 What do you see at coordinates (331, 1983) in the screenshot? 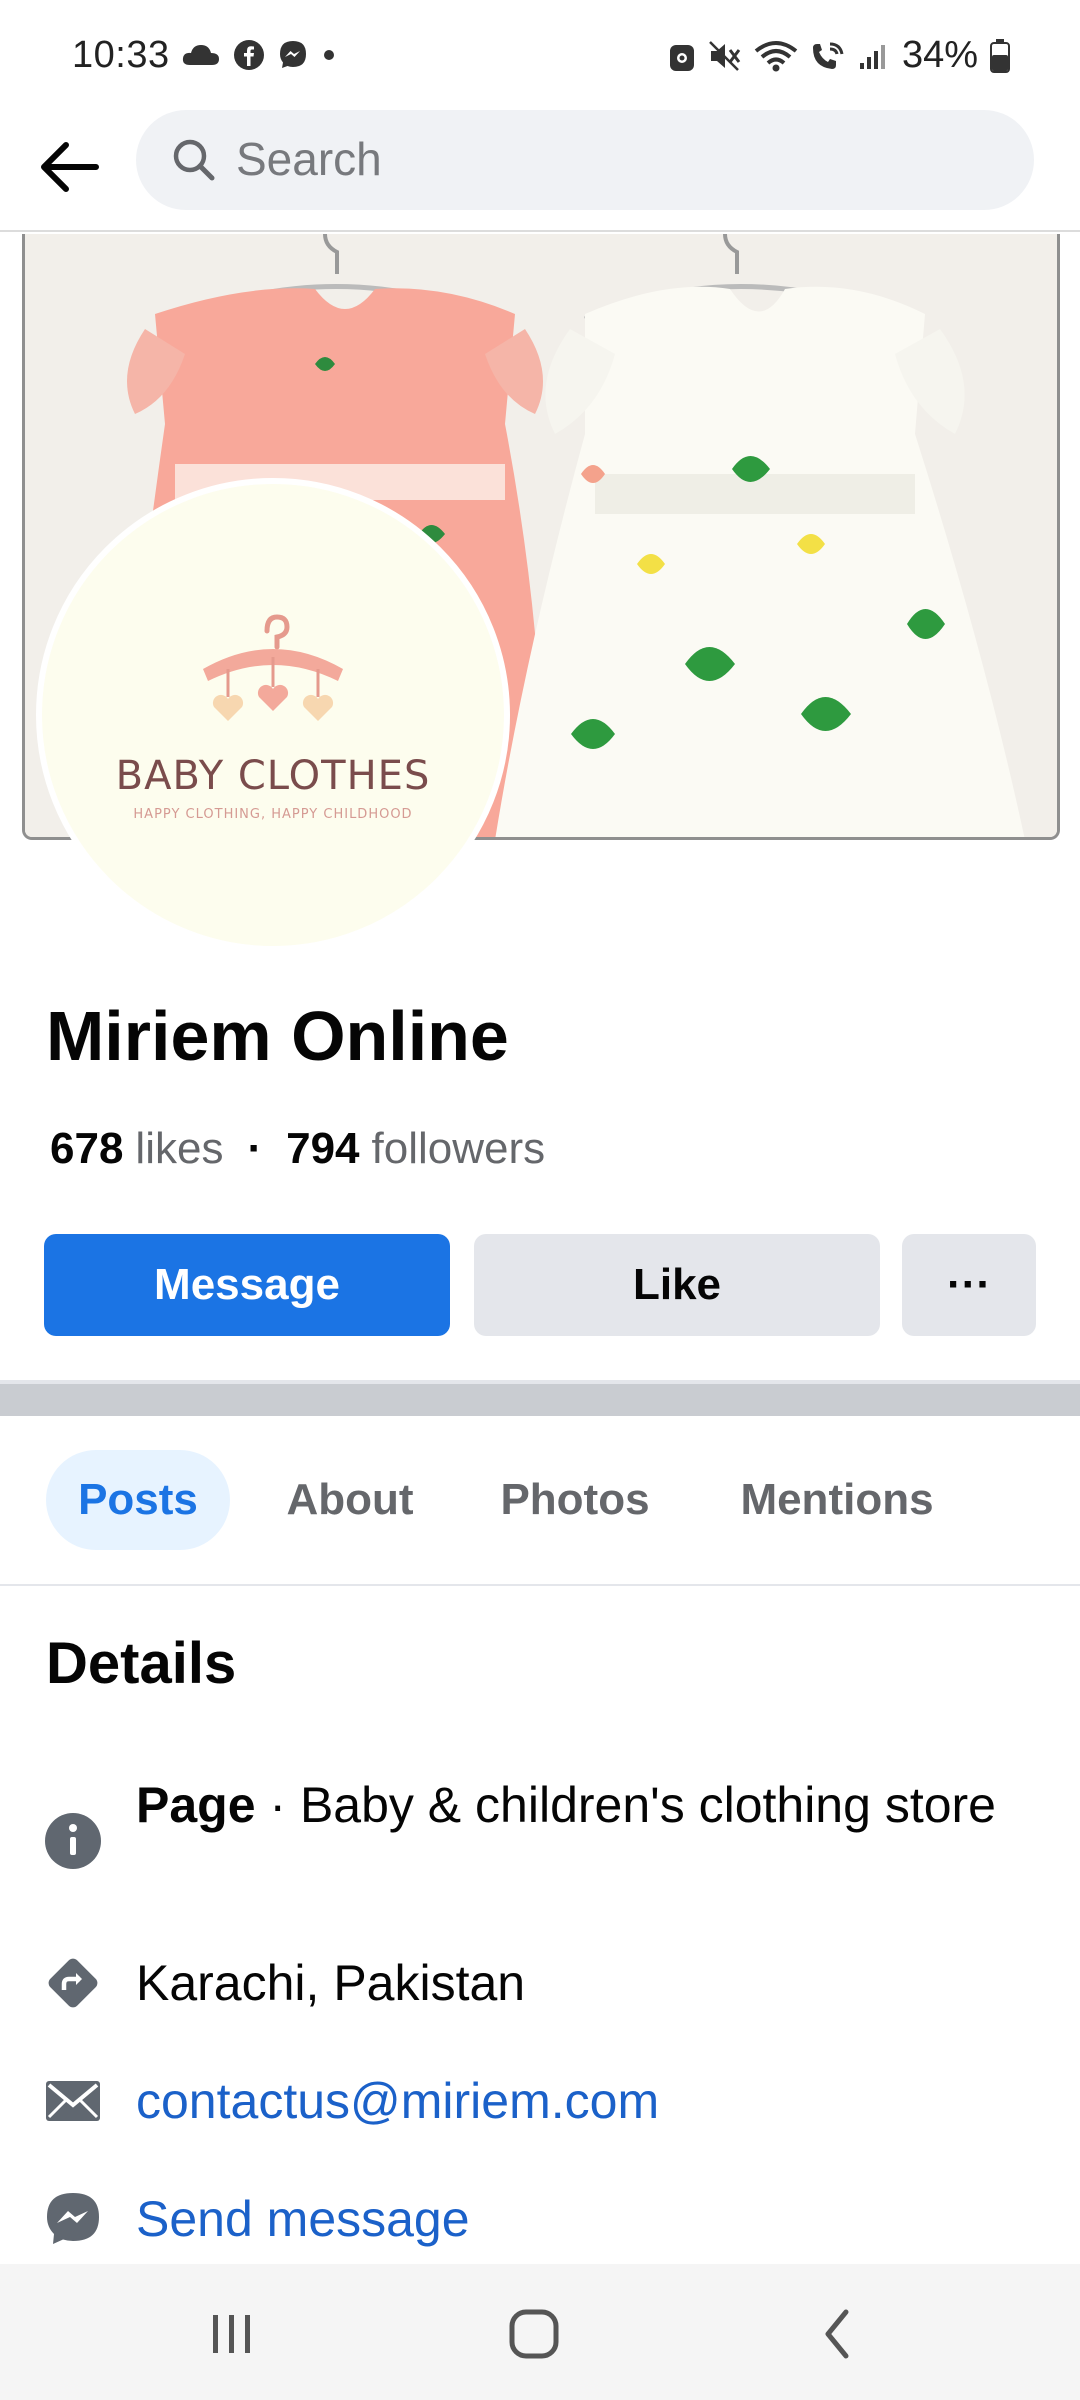
I see `location-text: Karachi, Pakistan` at bounding box center [331, 1983].